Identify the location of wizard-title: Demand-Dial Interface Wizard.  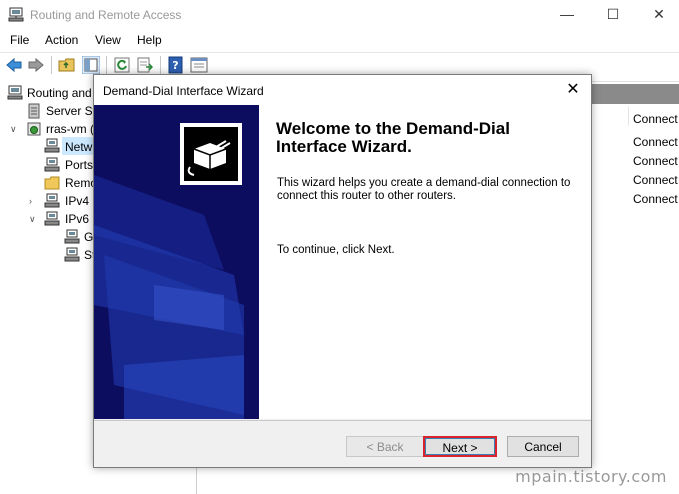
(183, 91).